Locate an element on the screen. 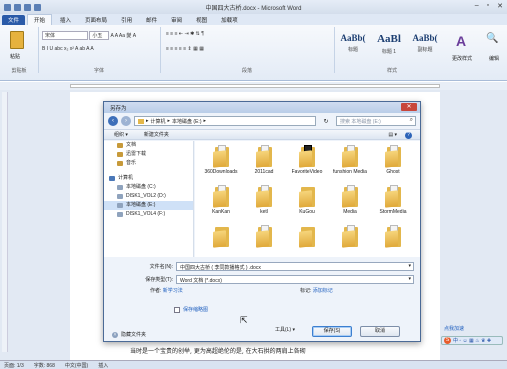  new-folder-button: 新建文件夹 is located at coordinates (156, 134).